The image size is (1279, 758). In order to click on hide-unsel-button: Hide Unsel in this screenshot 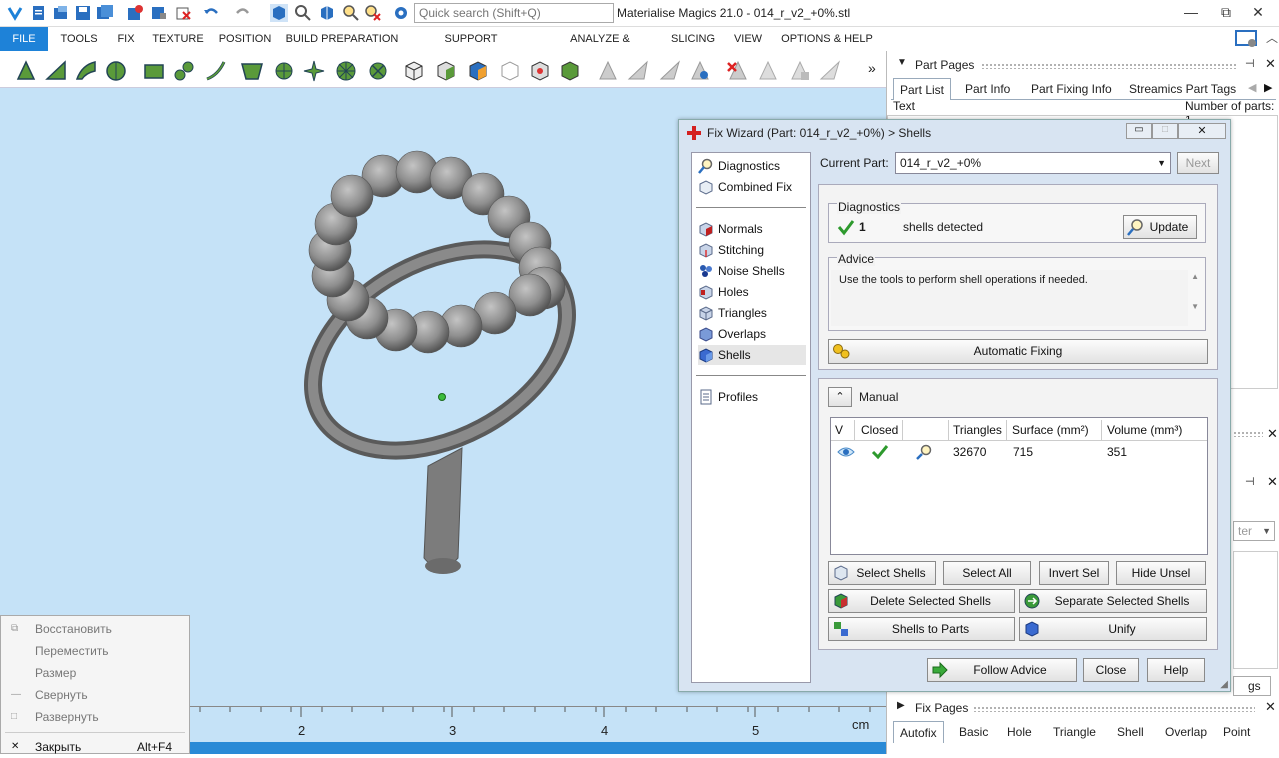, I will do `click(1161, 573)`.